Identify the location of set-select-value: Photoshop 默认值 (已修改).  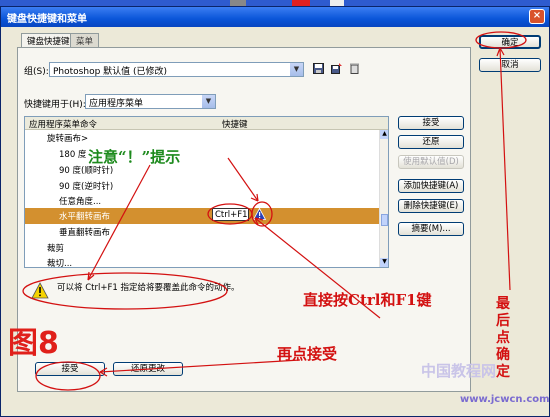
(110, 72).